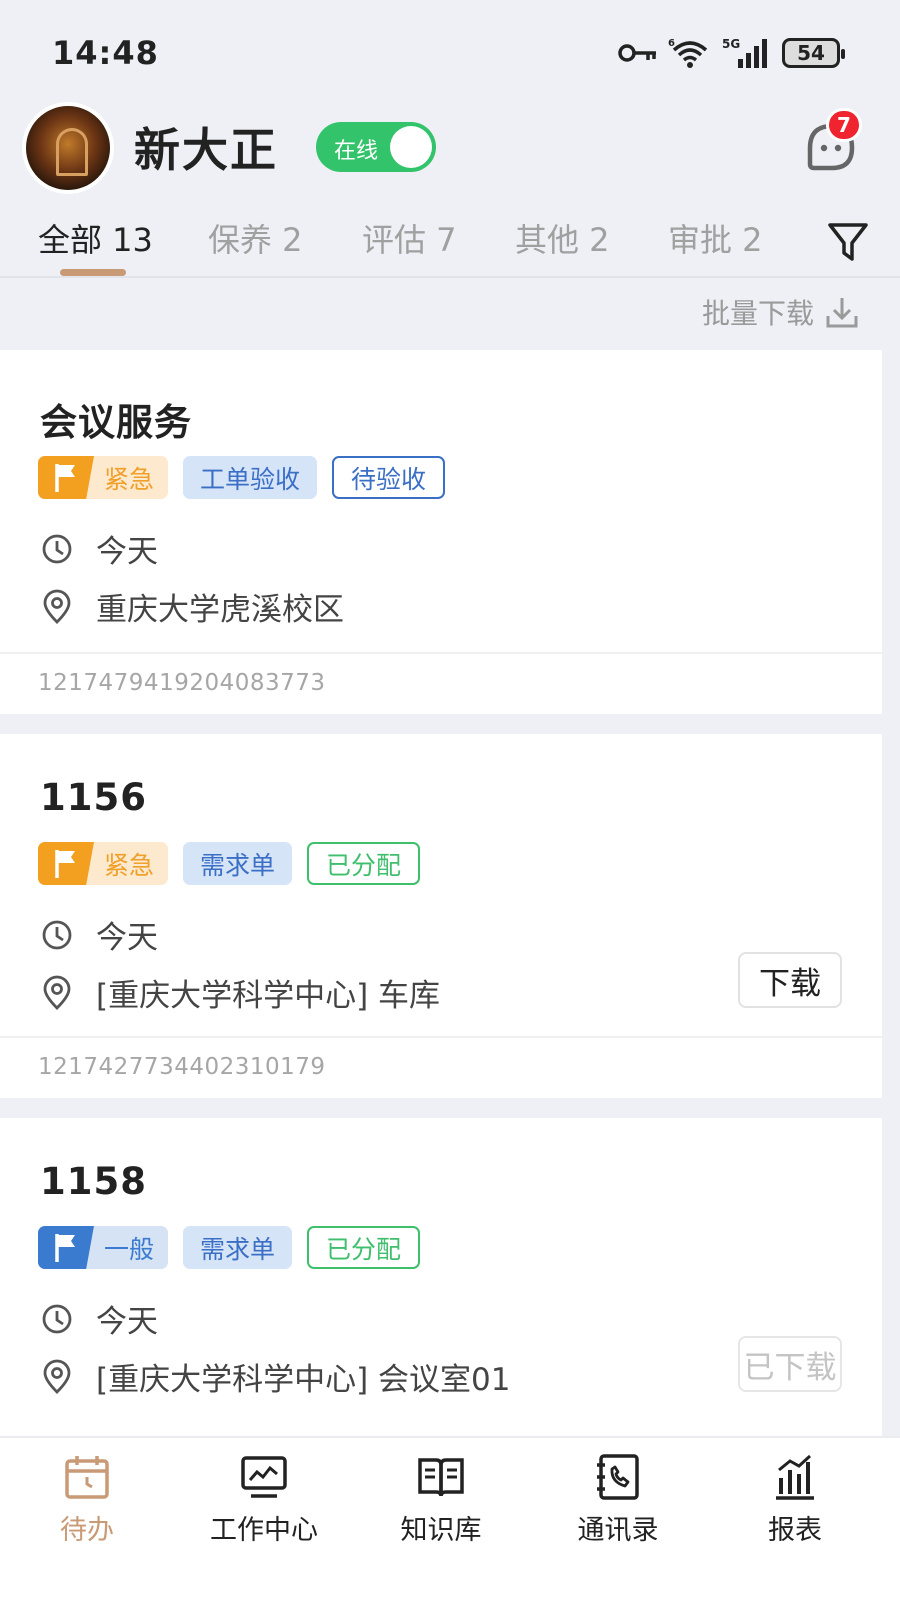  I want to click on active-tab-indicator, so click(93, 272).